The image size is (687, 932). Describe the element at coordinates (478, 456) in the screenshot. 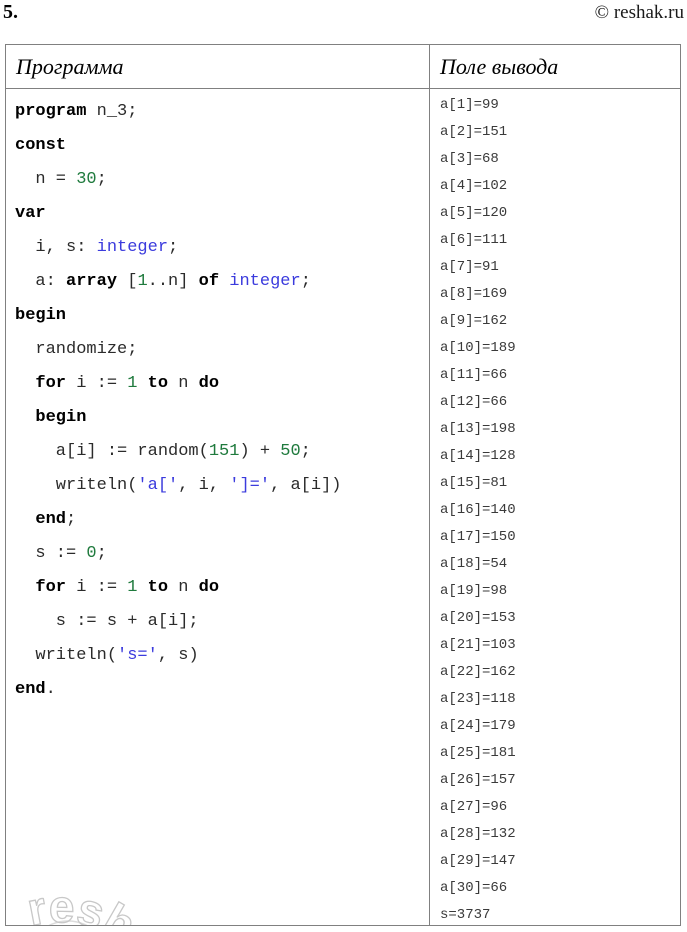

I see `output-line: a[14]=128` at that location.